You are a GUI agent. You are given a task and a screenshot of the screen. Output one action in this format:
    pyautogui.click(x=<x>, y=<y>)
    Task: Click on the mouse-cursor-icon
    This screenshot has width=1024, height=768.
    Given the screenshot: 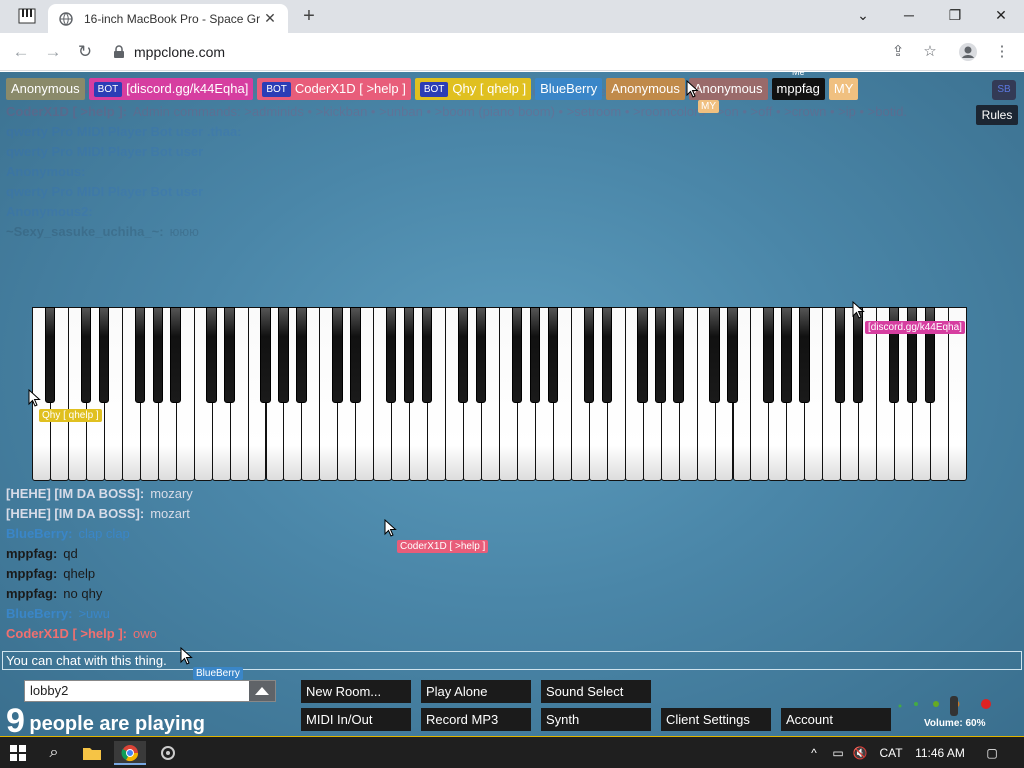 What is the action you would take?
    pyautogui.click(x=858, y=310)
    